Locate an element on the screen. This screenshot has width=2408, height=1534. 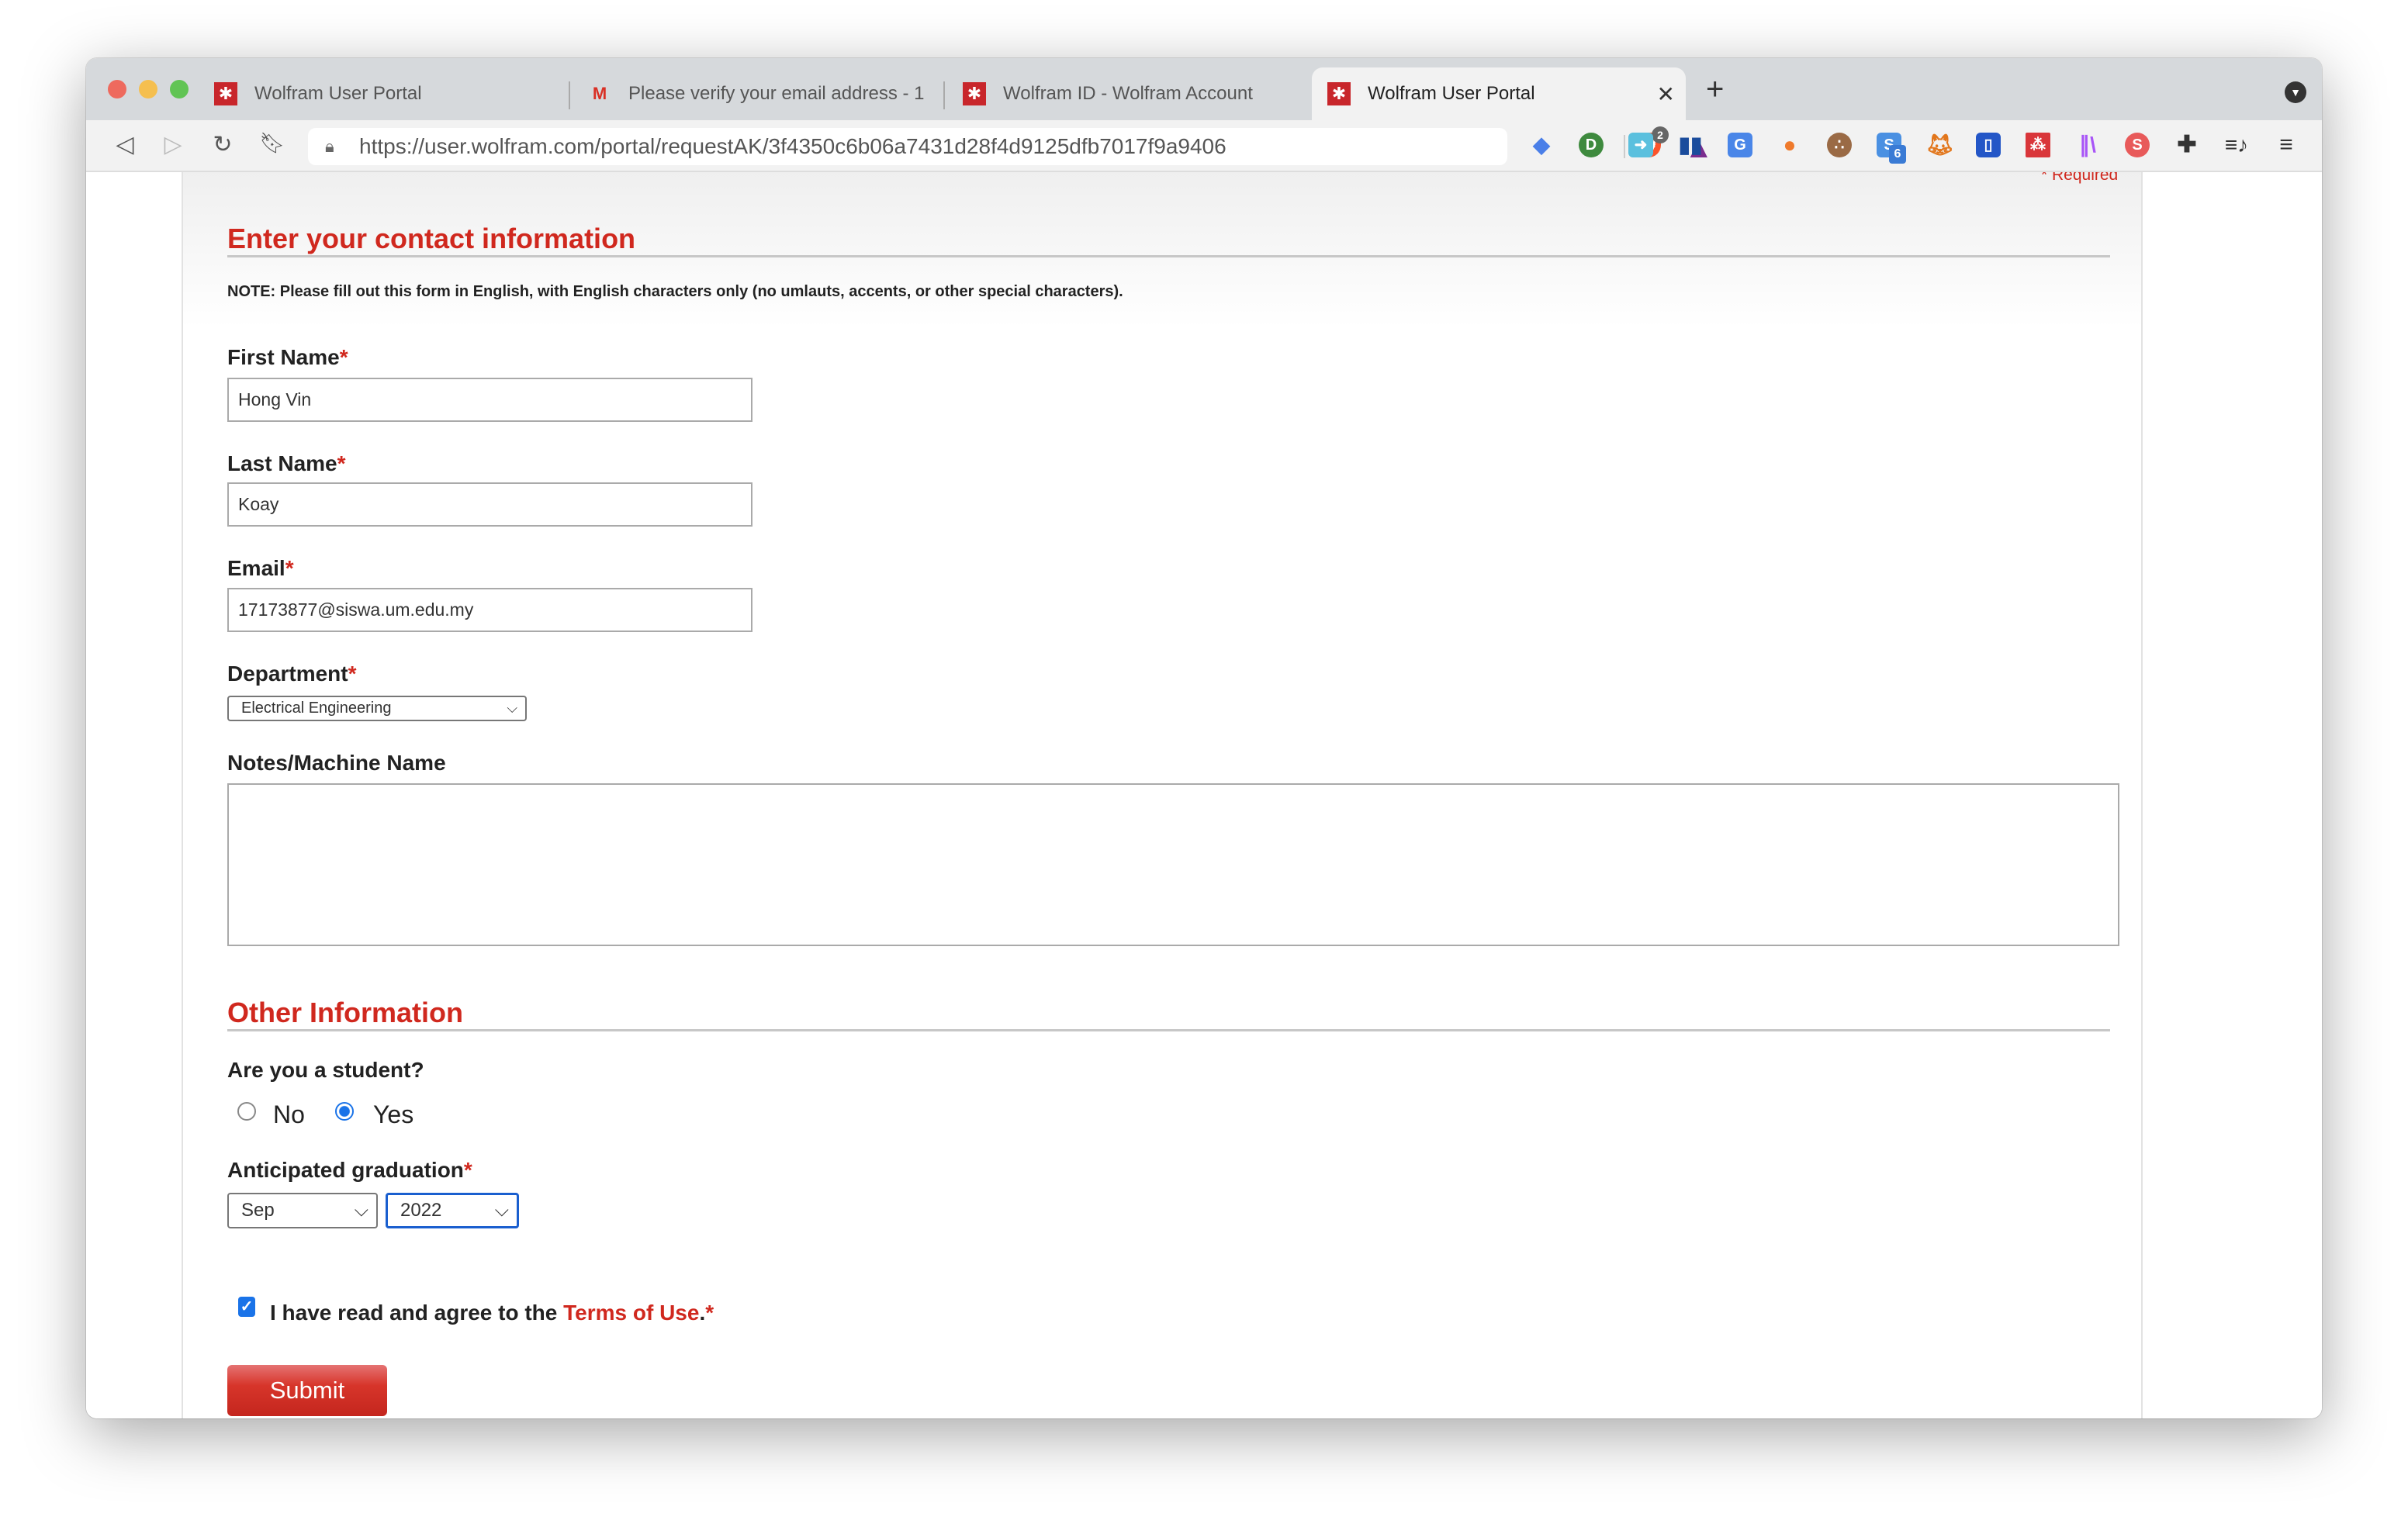
required-note: * Required is located at coordinates (2080, 178).